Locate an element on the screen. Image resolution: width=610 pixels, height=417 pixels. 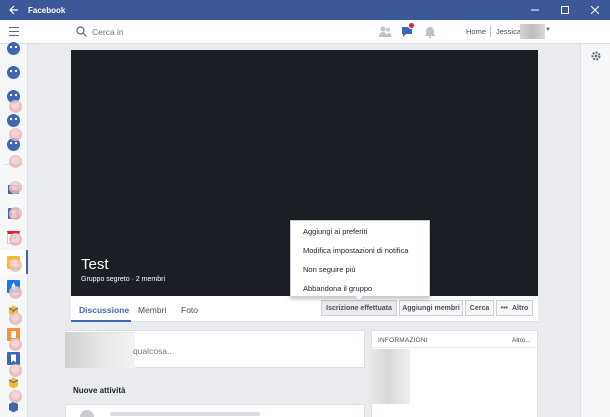
header-divider is located at coordinates (490, 31).